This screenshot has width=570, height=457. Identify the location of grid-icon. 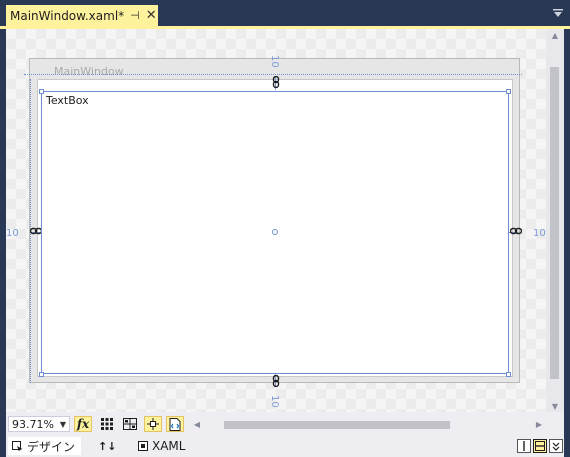
(107, 424).